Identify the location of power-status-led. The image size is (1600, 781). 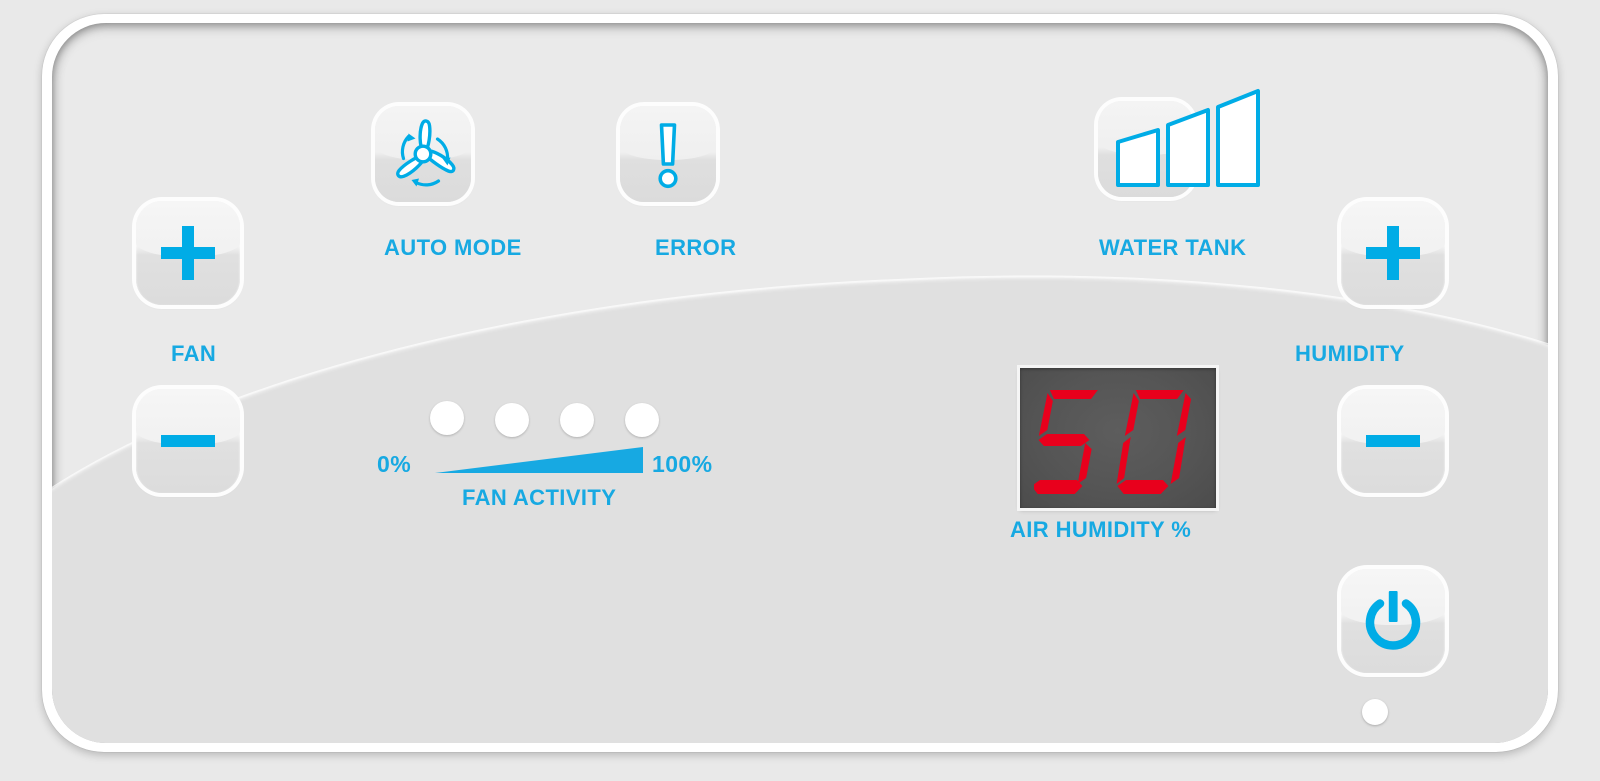
(1375, 712).